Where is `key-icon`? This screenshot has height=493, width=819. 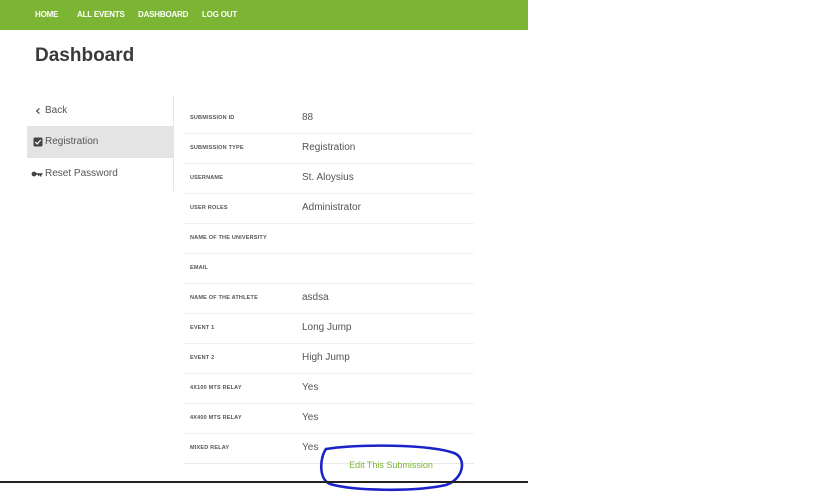 key-icon is located at coordinates (37, 174).